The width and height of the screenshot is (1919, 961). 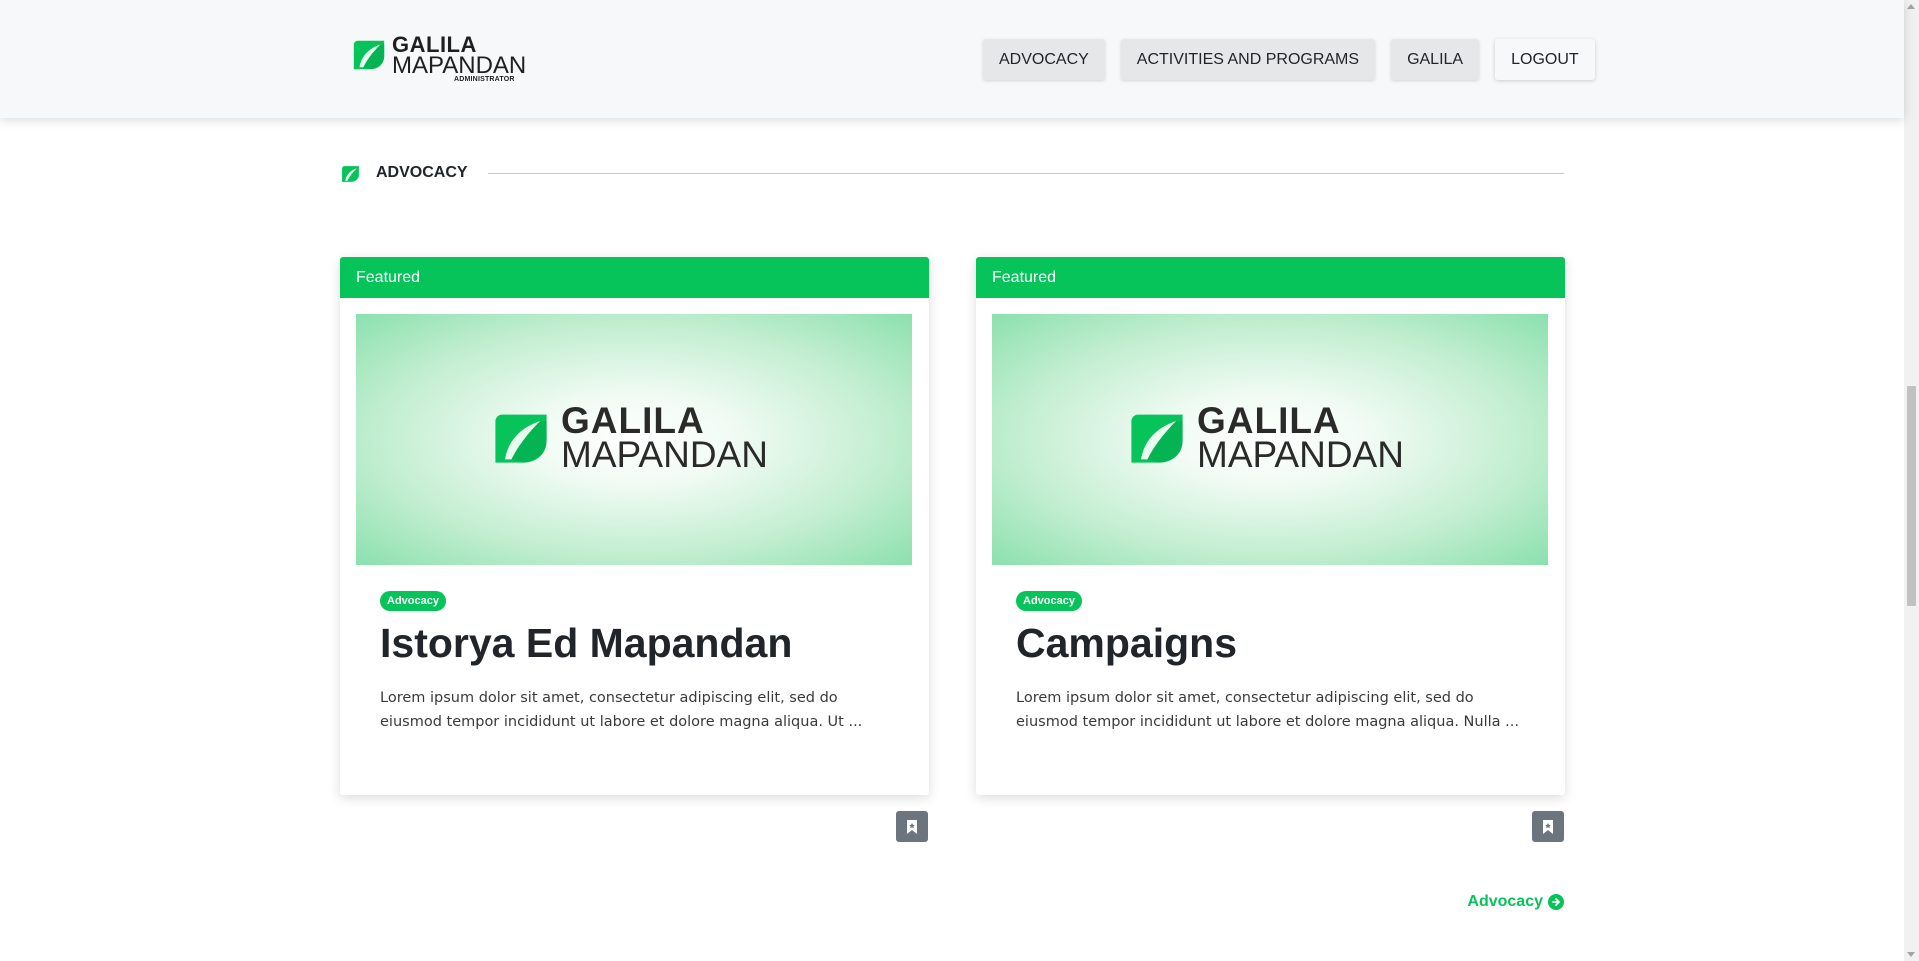 I want to click on section-header: ADVOCACY, so click(x=952, y=173).